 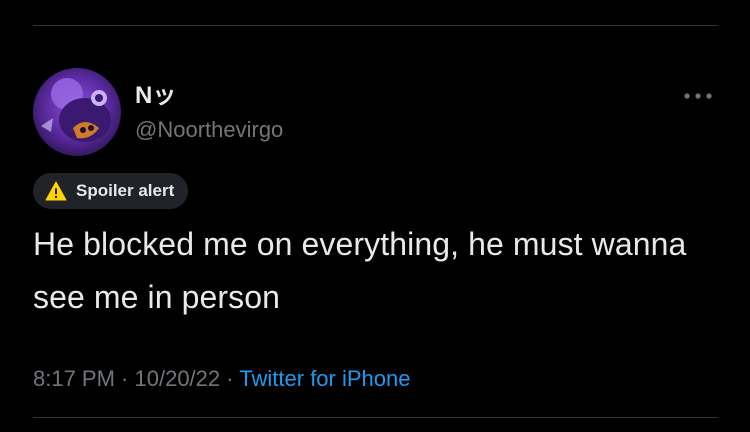 I want to click on tweet-source-link: Twitter for iPhone, so click(x=324, y=378).